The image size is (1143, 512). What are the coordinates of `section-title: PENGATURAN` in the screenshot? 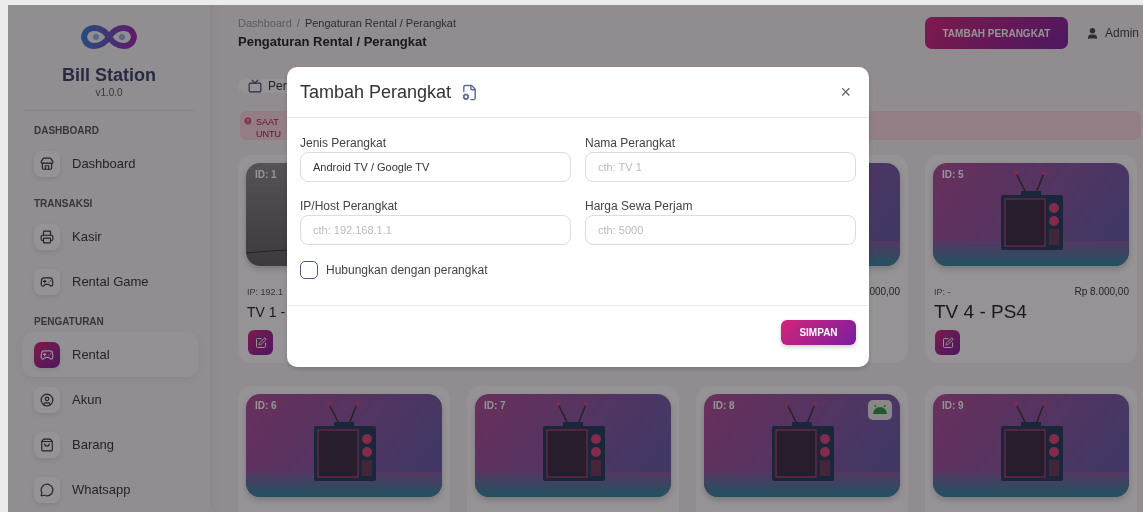 It's located at (69, 322).